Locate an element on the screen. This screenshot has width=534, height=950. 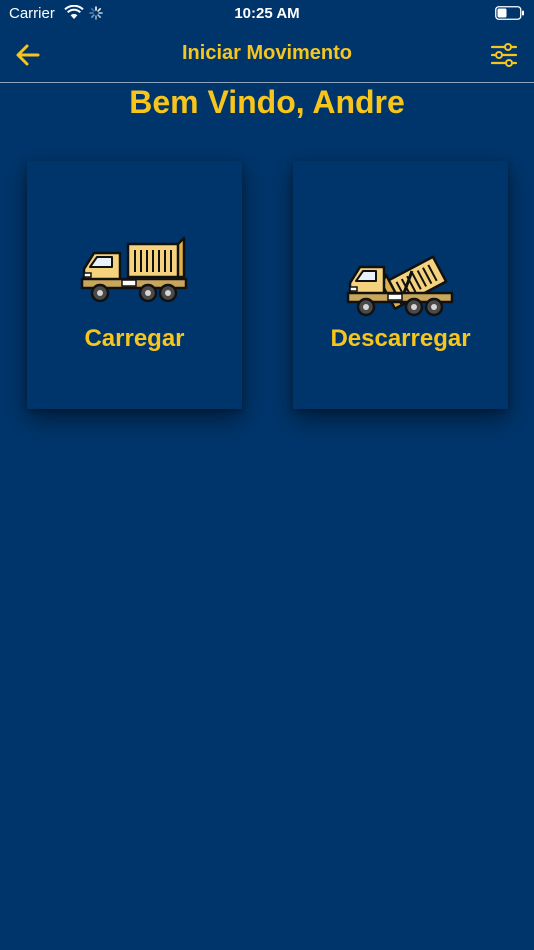
status-time: 10:25 AM is located at coordinates (267, 13).